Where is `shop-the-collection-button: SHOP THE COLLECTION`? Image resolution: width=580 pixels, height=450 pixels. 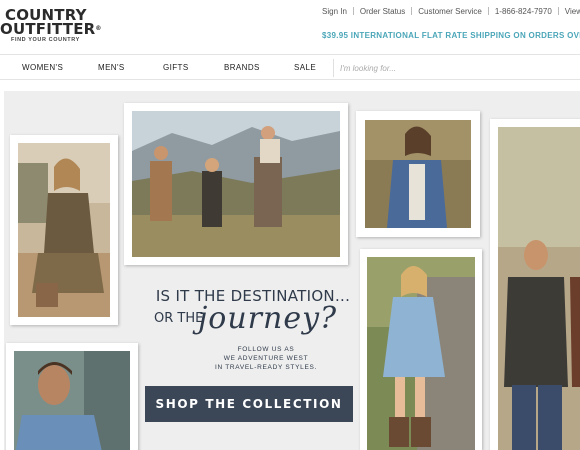
shop-the-collection-button: SHOP THE COLLECTION is located at coordinates (249, 404).